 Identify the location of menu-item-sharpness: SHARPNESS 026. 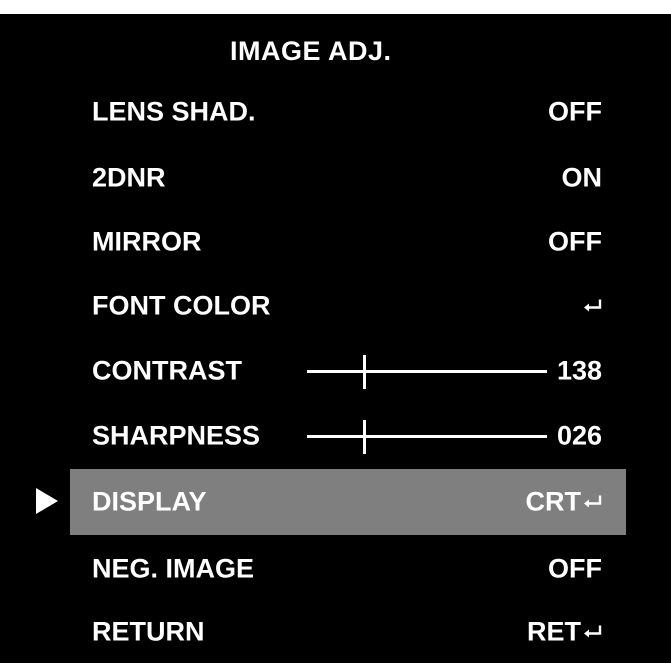
(348, 436).